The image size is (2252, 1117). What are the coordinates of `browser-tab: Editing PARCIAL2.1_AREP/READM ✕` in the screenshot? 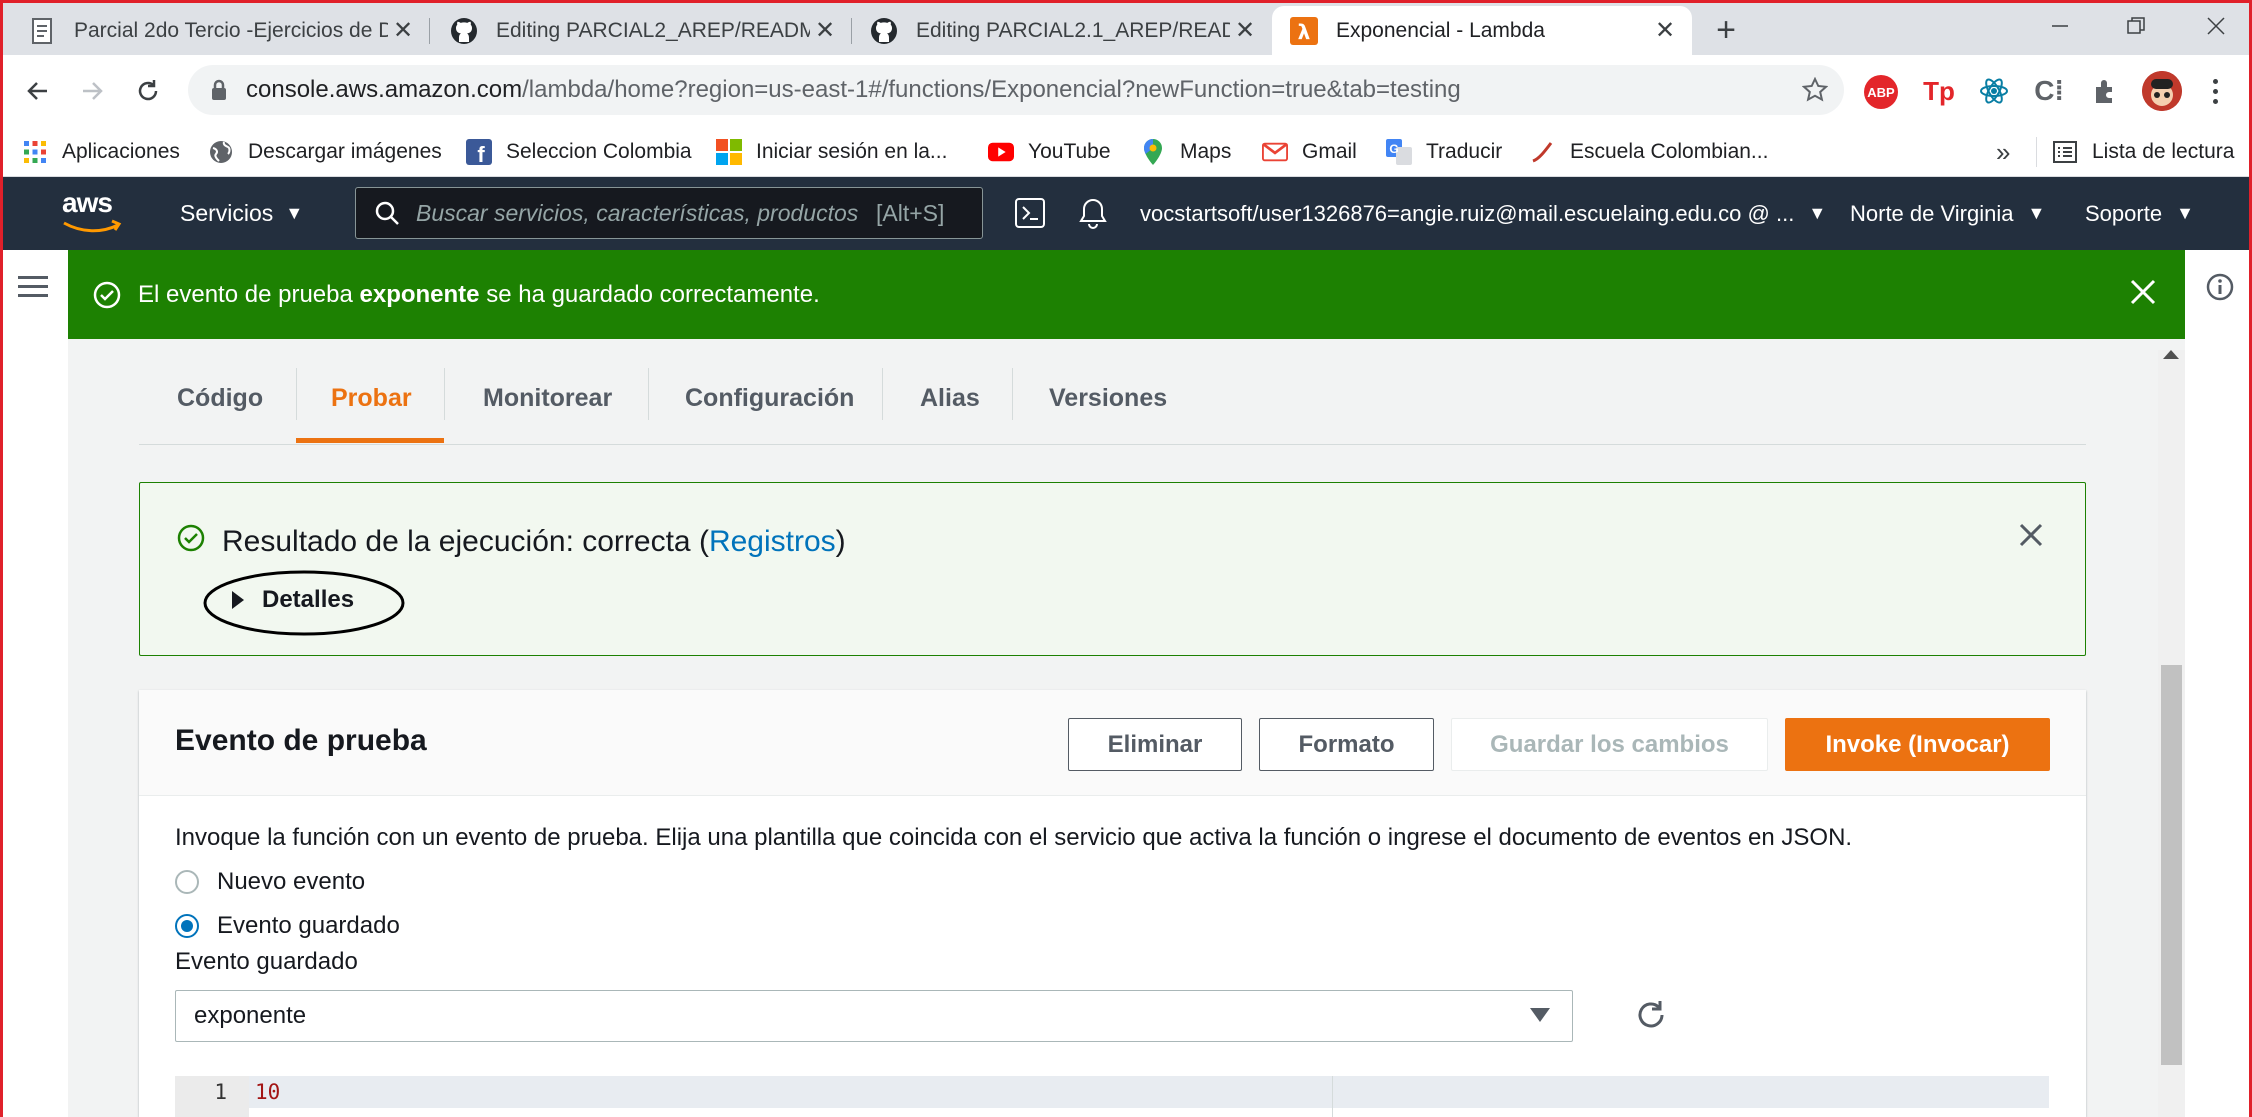 It's located at (1062, 30).